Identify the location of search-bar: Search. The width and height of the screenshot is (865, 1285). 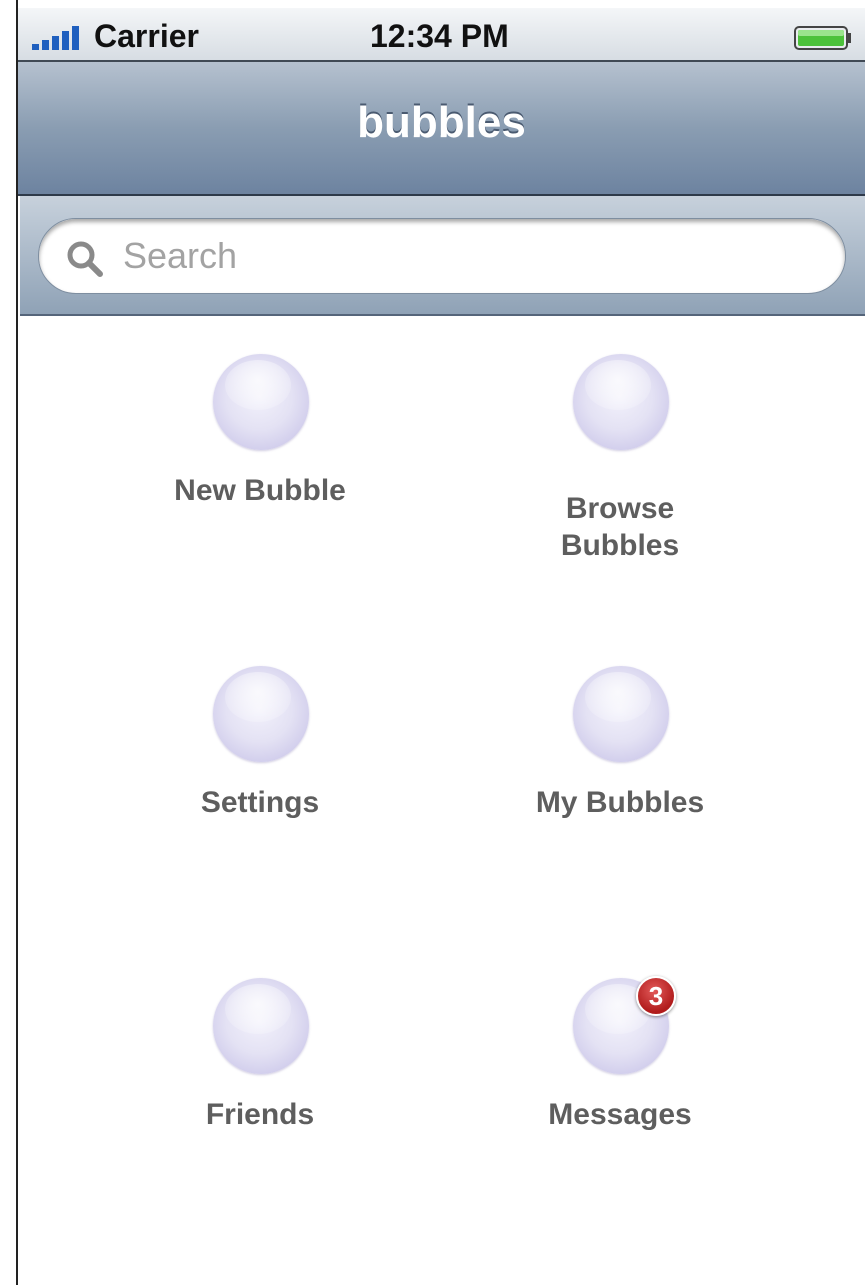
(442, 256).